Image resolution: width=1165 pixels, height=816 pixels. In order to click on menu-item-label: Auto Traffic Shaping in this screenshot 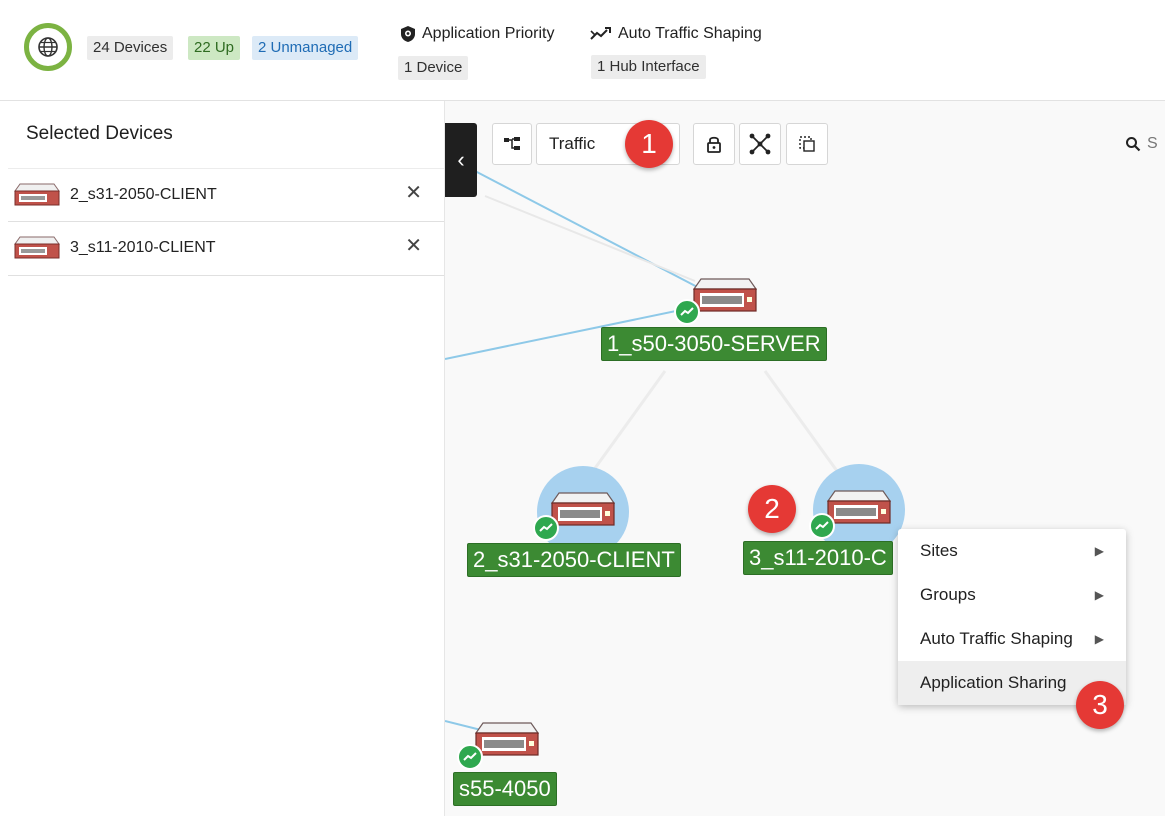, I will do `click(996, 638)`.